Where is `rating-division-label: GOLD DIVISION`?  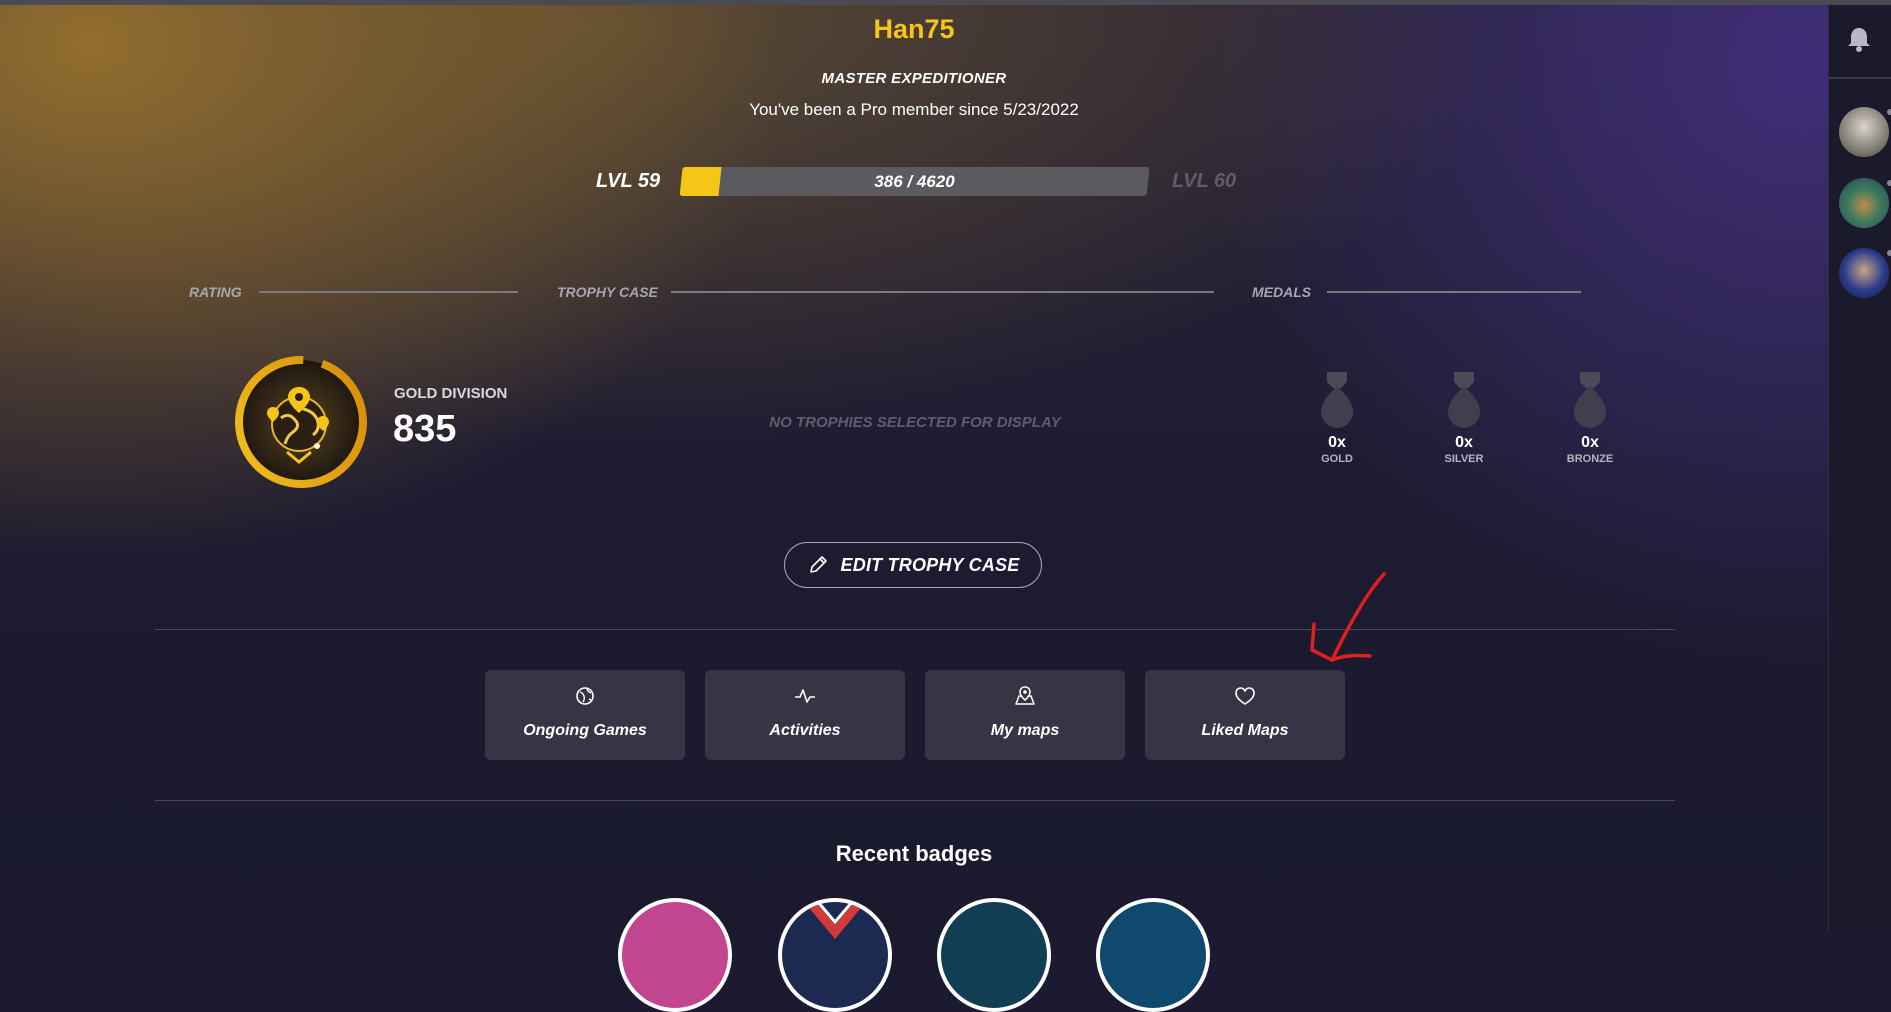
rating-division-label: GOLD DIVISION is located at coordinates (451, 393).